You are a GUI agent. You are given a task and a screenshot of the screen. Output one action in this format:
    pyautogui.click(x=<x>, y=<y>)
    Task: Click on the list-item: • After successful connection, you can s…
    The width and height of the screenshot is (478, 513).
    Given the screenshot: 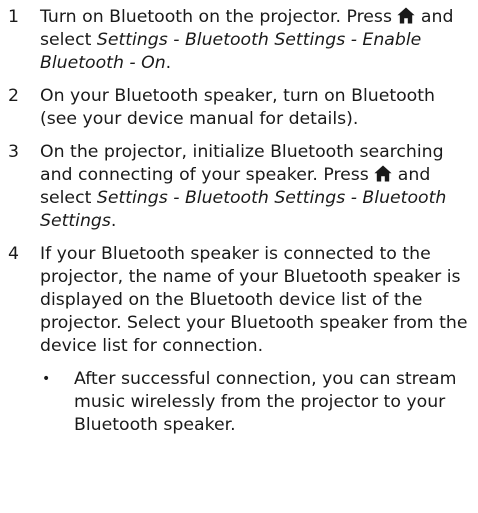 What is the action you would take?
    pyautogui.click(x=256, y=402)
    